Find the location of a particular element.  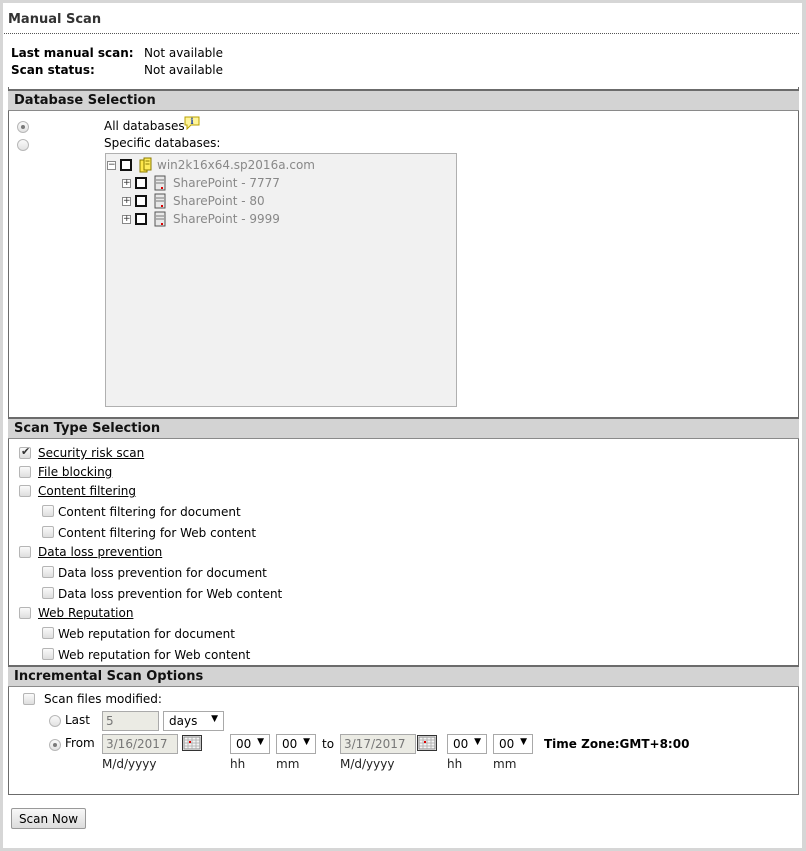

info-icon: i is located at coordinates (192, 123).